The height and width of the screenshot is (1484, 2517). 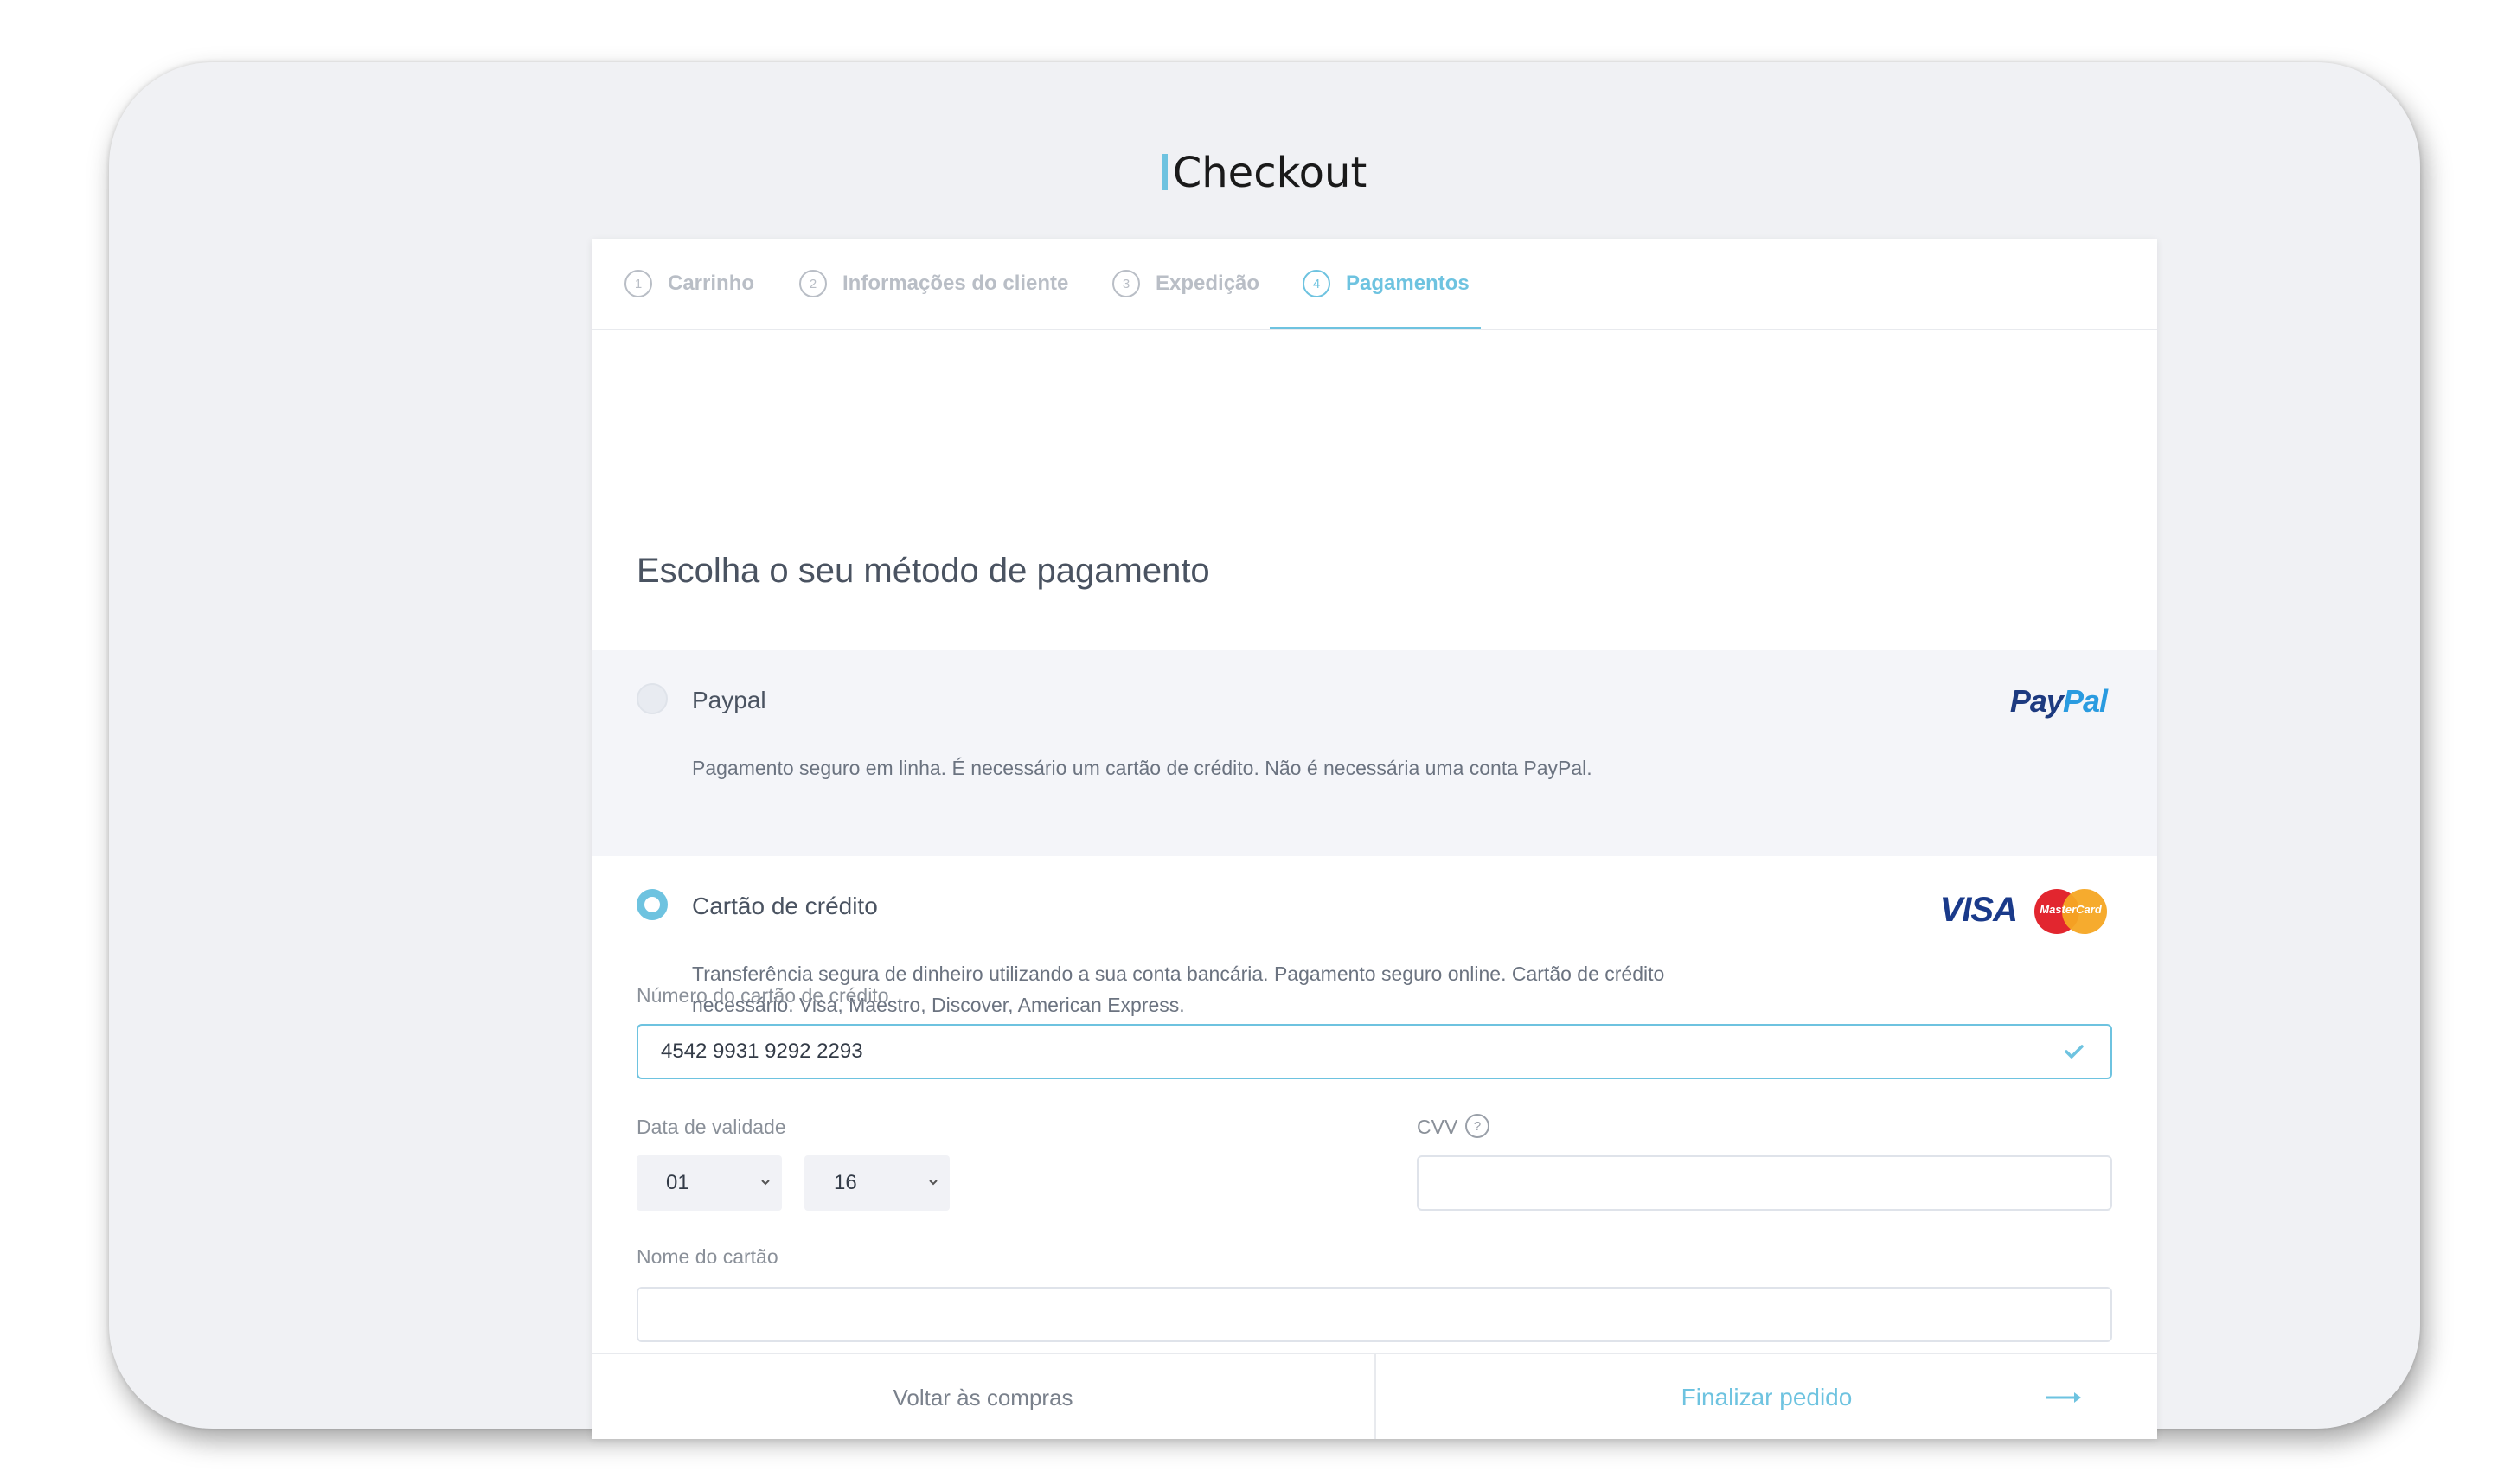 I want to click on finish-order-button: Finalizar pedido, so click(x=1767, y=1396).